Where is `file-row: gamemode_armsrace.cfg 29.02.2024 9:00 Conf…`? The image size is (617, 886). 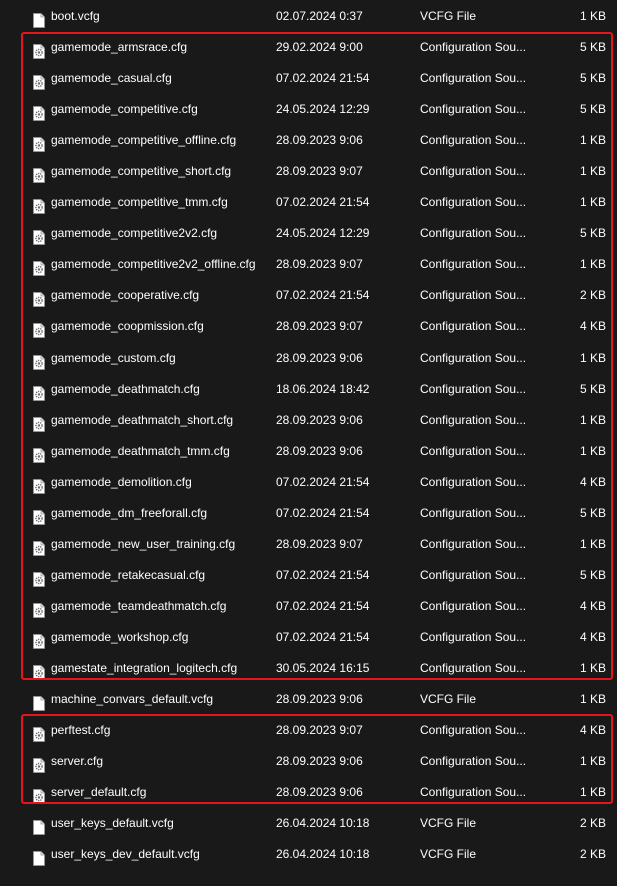
file-row: gamemode_armsrace.cfg 29.02.2024 9:00 Conf… is located at coordinates (308, 47).